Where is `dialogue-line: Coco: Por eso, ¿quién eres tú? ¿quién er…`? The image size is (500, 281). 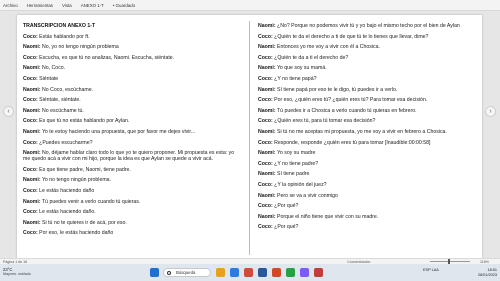 dialogue-line: Coco: Por eso, ¿quién eres tú? ¿quién er… is located at coordinates (343, 100).